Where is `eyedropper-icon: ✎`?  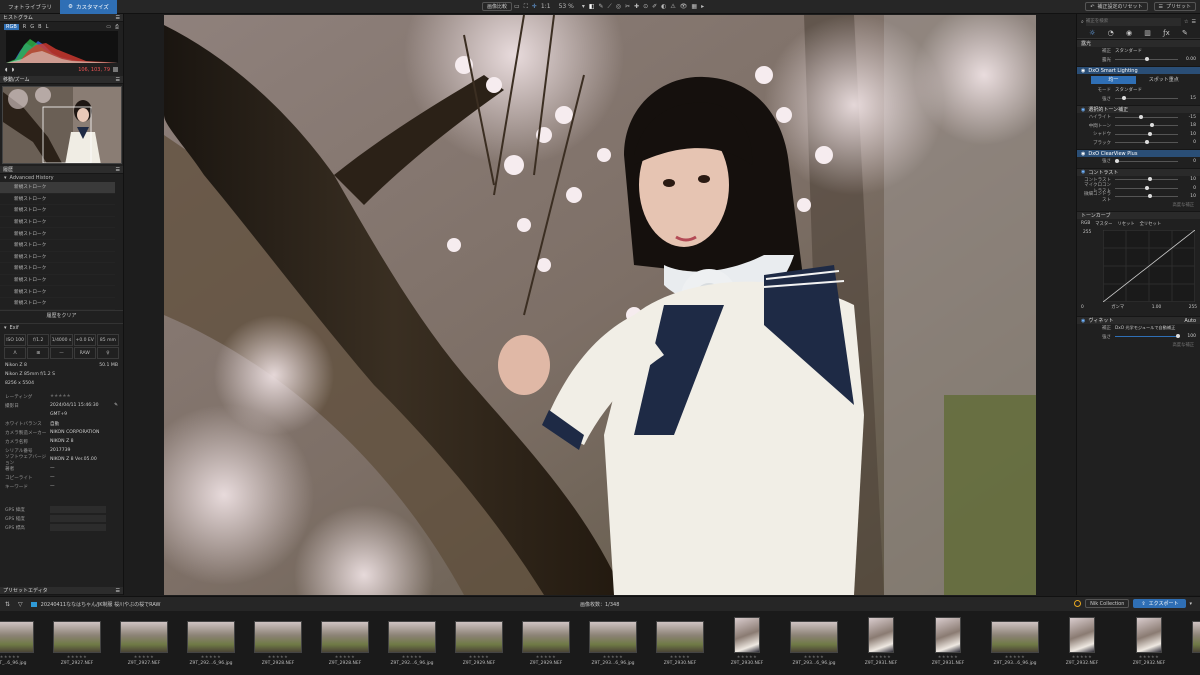
eyedropper-icon: ✎ is located at coordinates (601, 6).